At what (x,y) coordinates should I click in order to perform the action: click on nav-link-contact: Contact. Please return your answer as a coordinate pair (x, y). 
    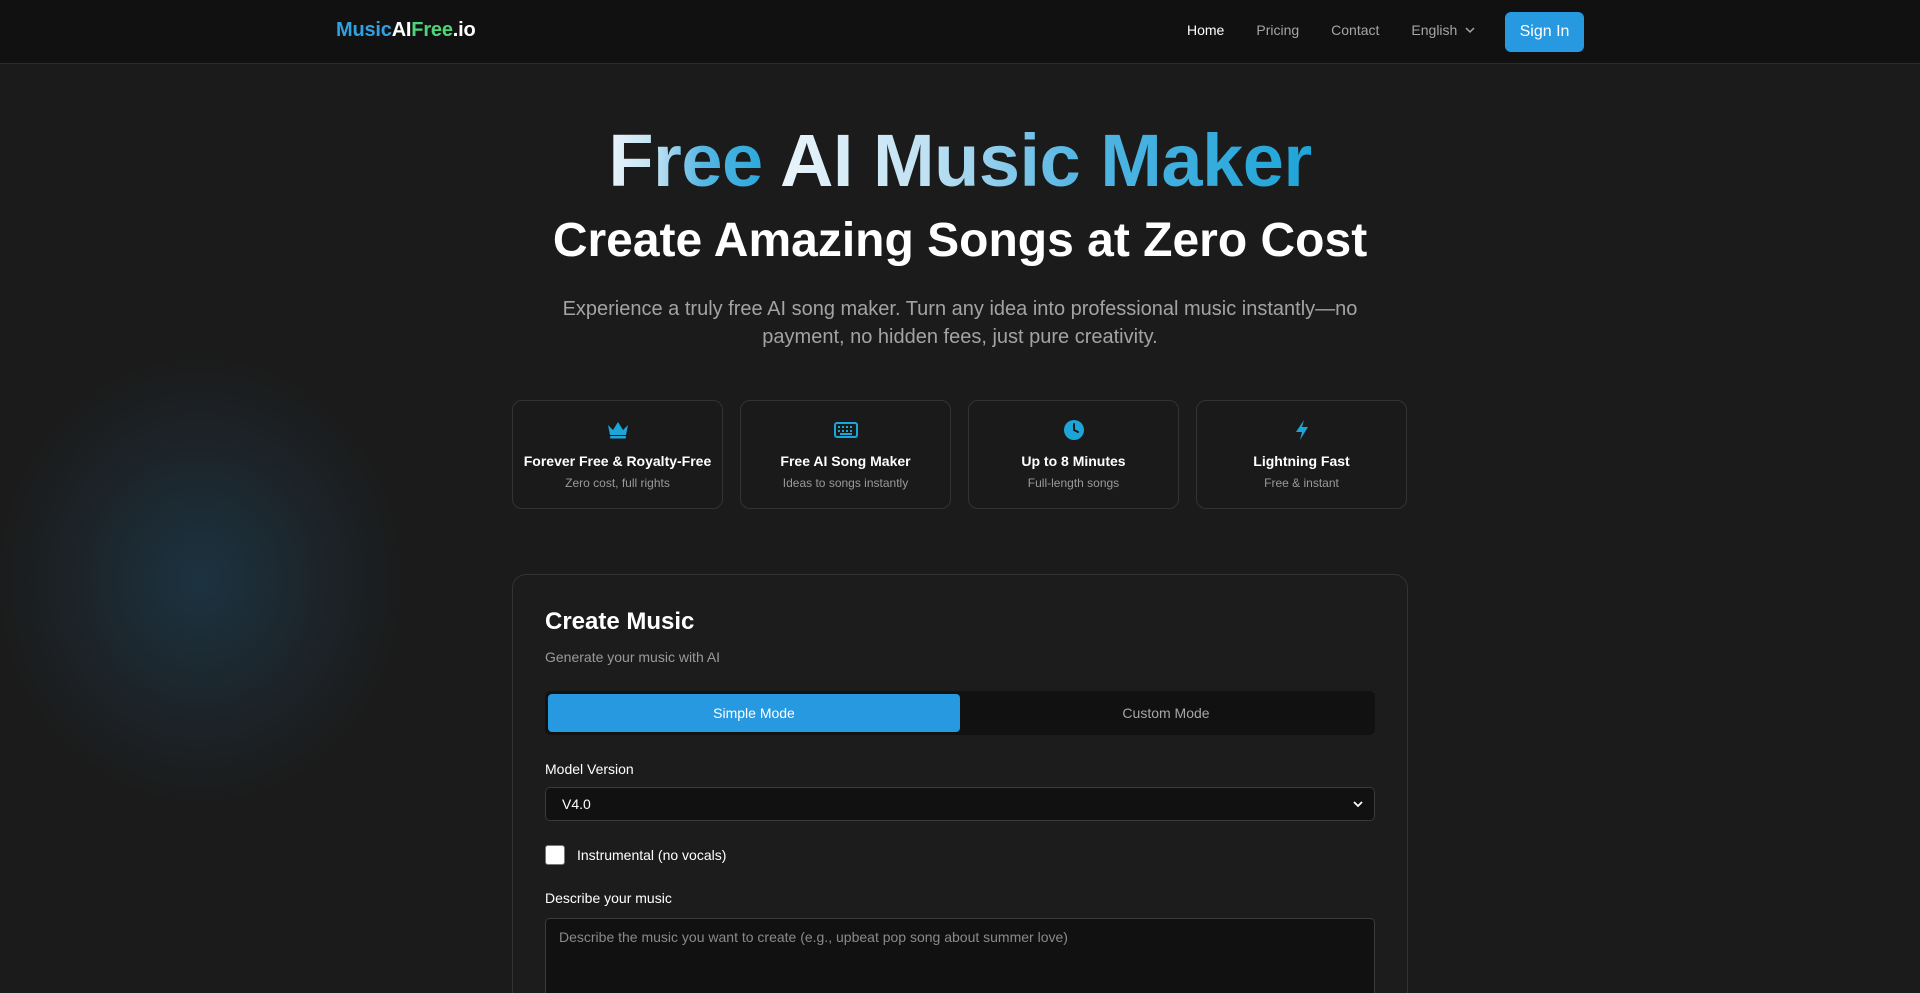
    Looking at the image, I should click on (1355, 30).